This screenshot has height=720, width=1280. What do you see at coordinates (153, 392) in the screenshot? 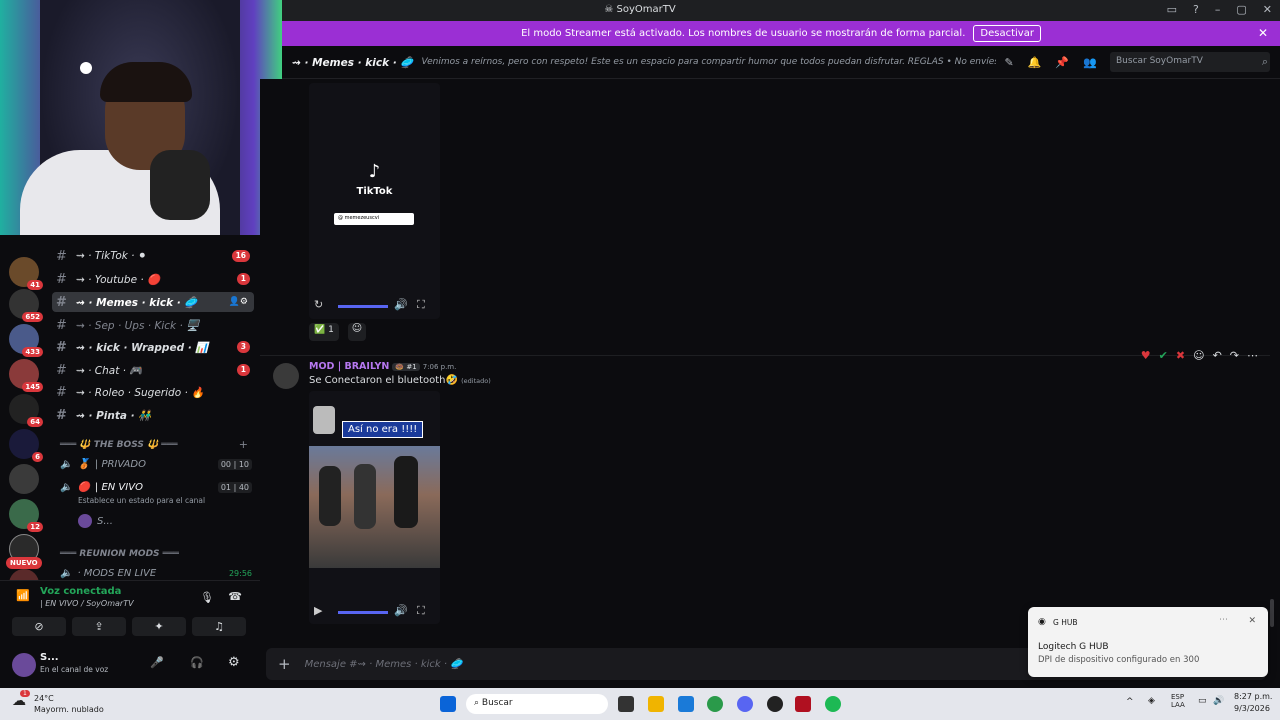
I see `channel-roleo: # ⇝ · Roleo · Sugerido · 🔥` at bounding box center [153, 392].